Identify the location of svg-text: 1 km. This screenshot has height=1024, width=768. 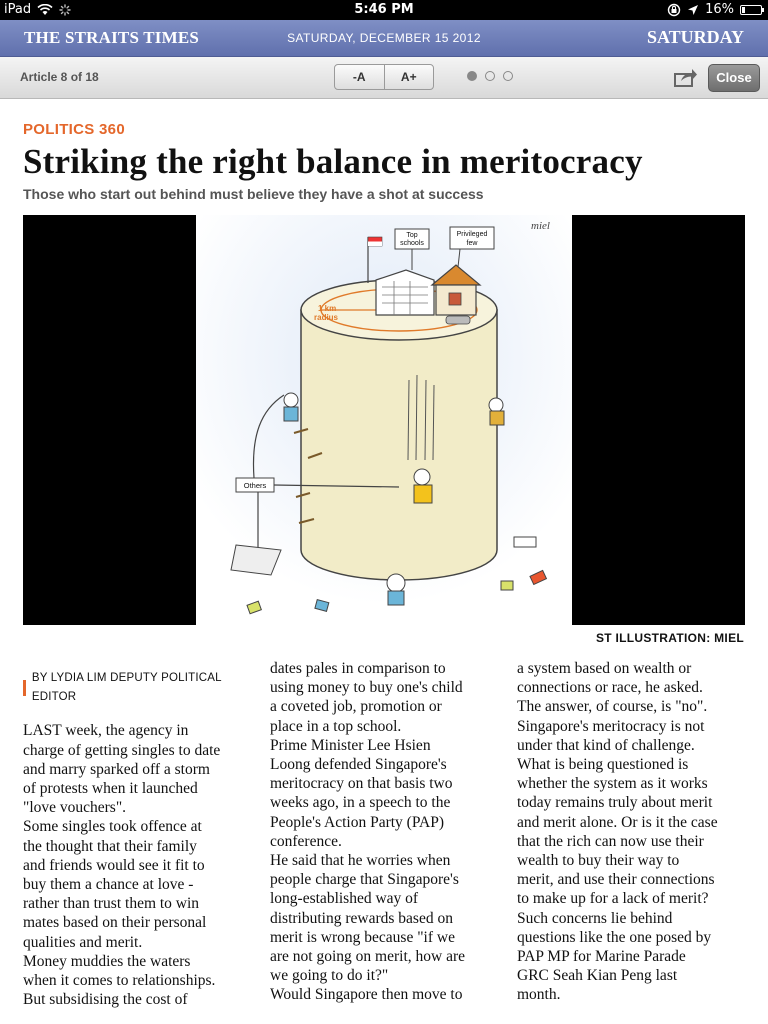
(327, 308).